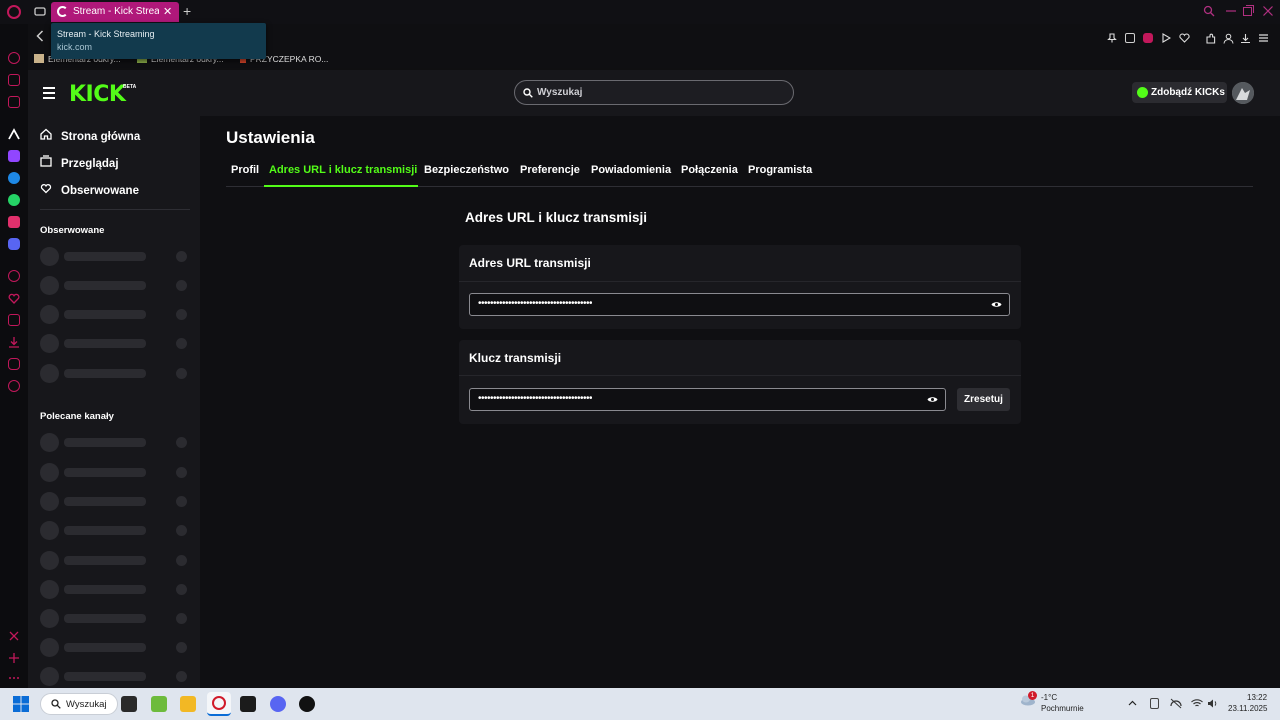  Describe the element at coordinates (159, 704) in the screenshot. I see `app-green-icon` at that location.